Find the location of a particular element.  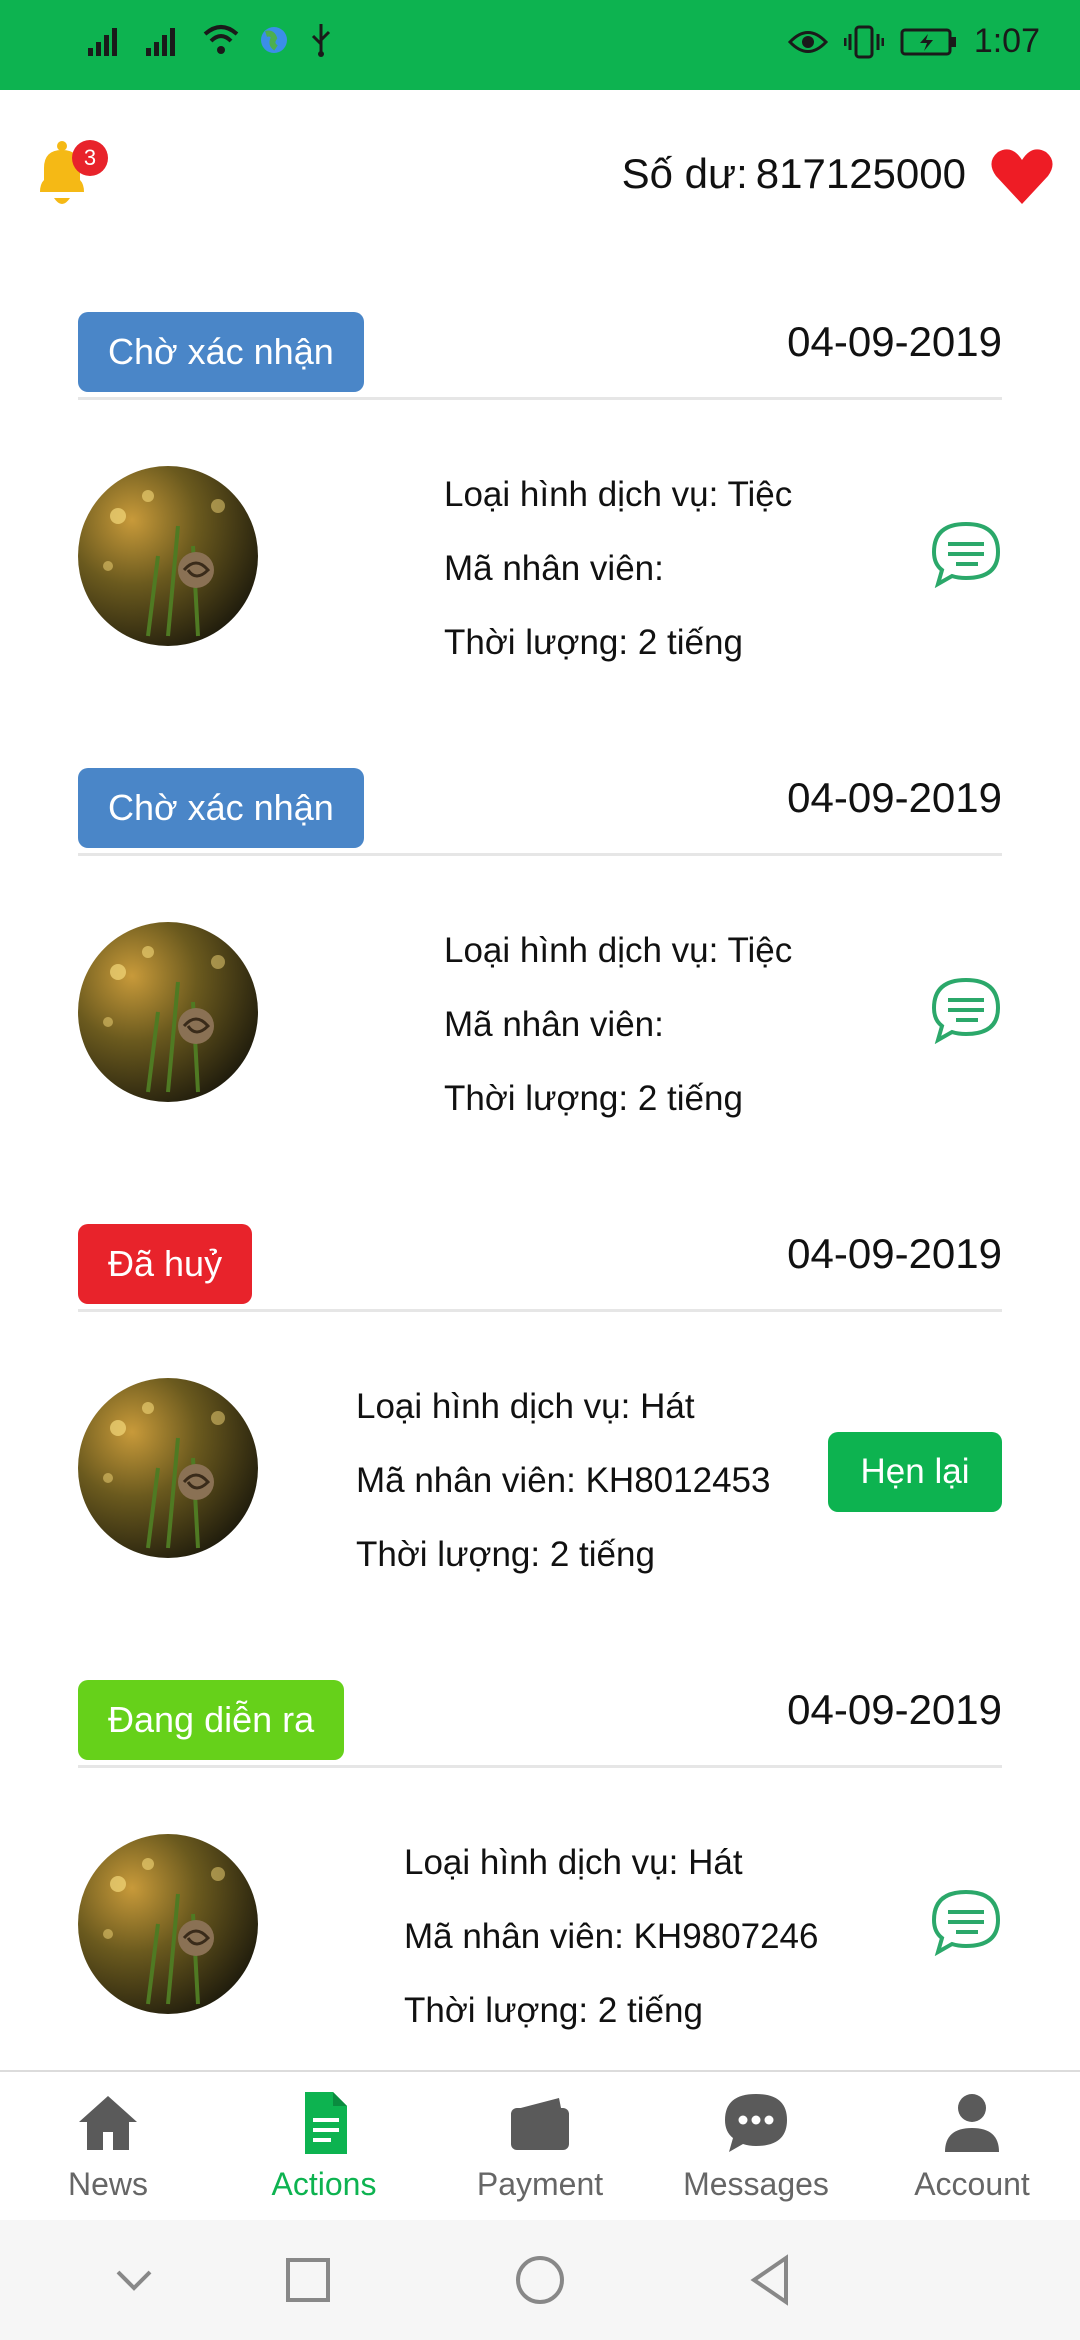

order-header: Đã huỷ 04-09-2019 is located at coordinates (540, 1262).